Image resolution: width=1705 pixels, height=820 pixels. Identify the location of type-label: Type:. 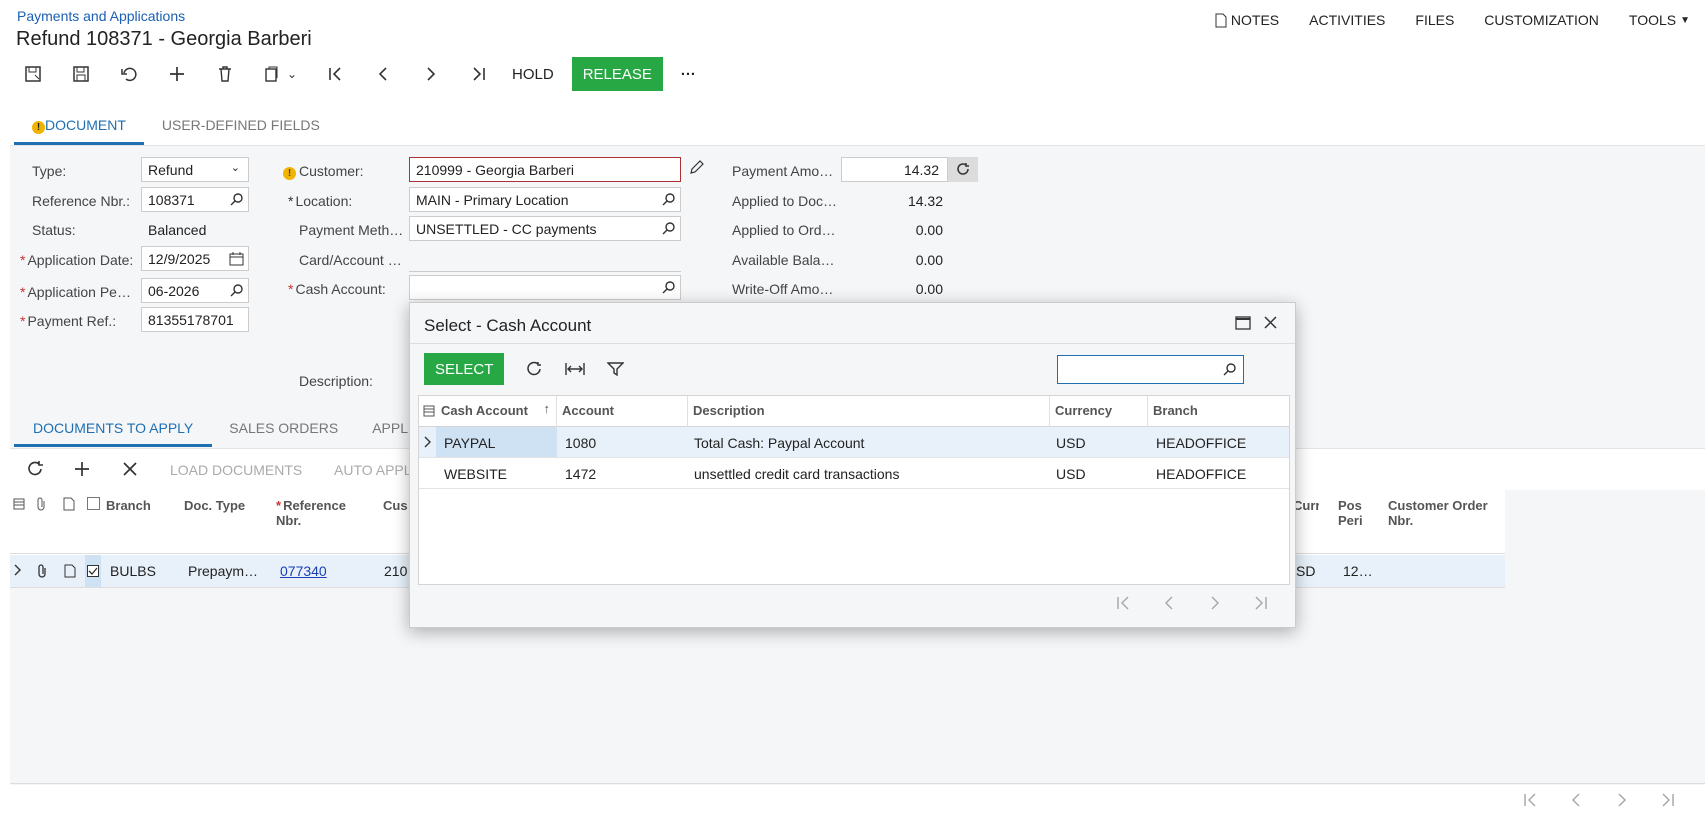
(49, 171).